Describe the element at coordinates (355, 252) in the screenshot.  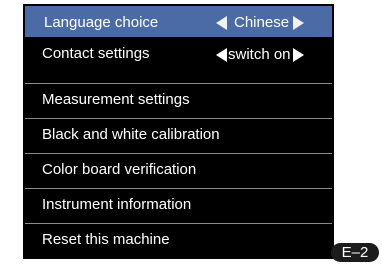
I see `page-badge: E–2` at that location.